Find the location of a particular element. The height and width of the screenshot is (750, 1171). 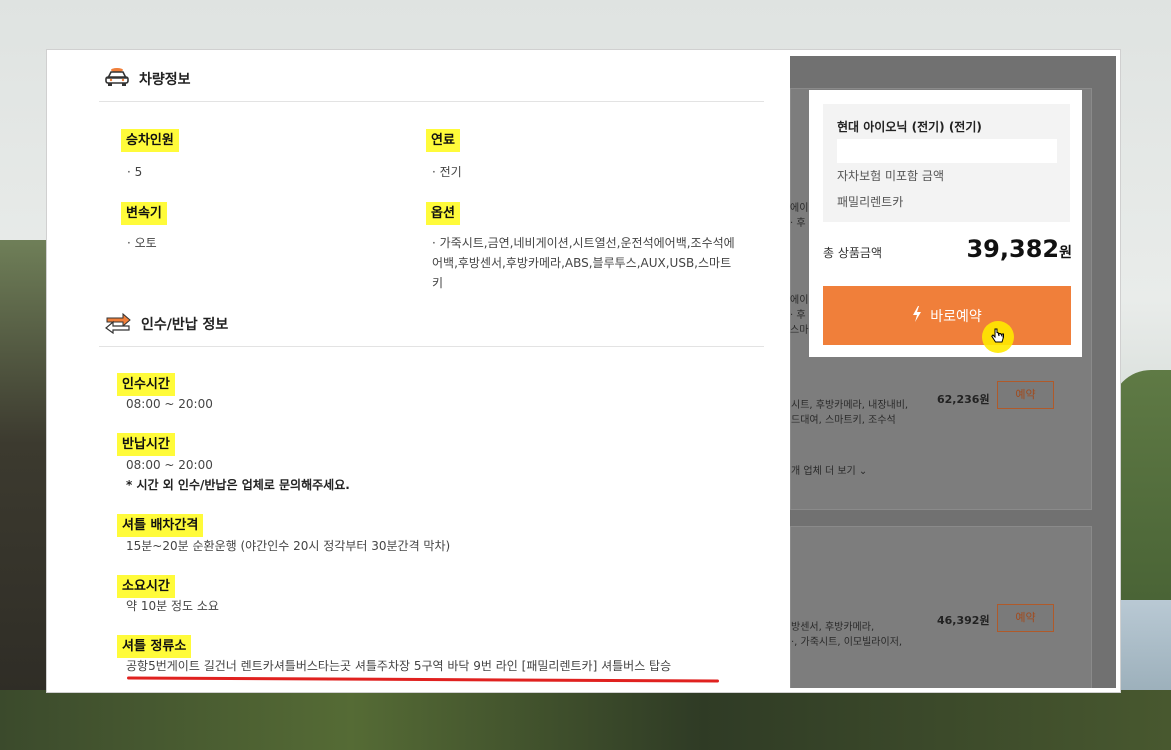

shuttle-stop-label: 셔틀 정류소 is located at coordinates (154, 646).